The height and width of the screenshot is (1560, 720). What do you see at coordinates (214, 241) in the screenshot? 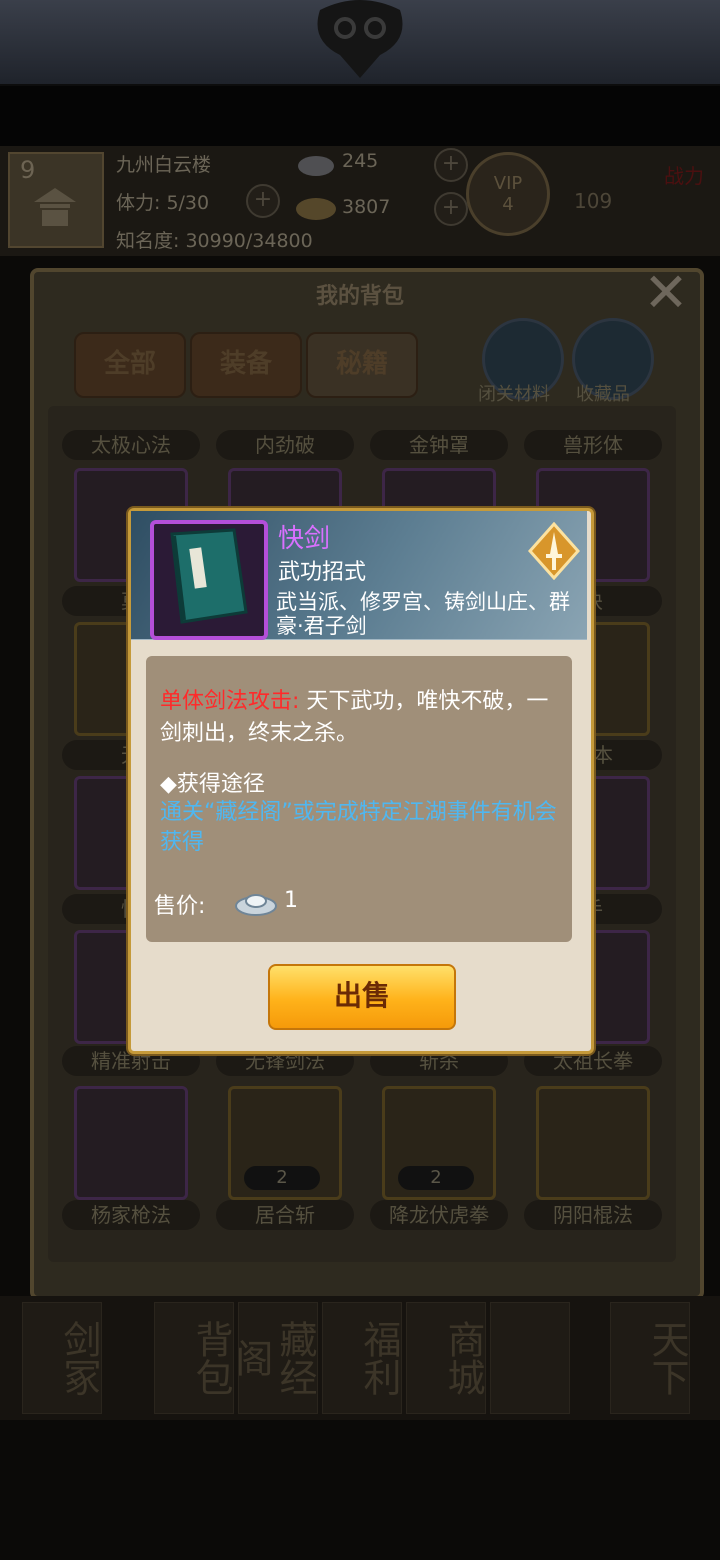
I see `fame-text: 知名度: 30990/34800` at bounding box center [214, 241].